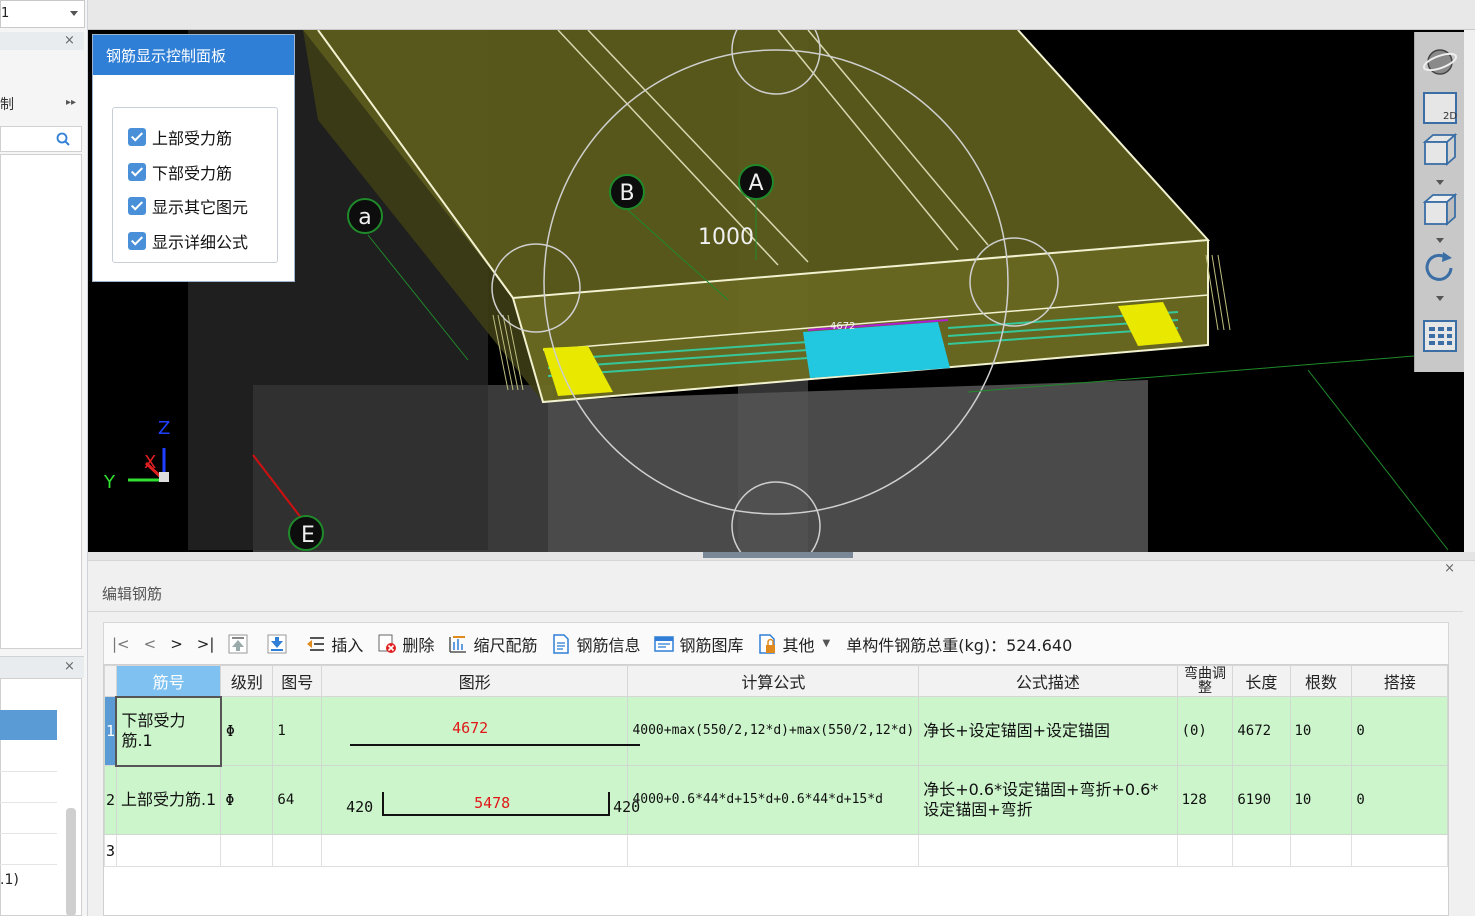  What do you see at coordinates (297, 850) in the screenshot?
I see `figure-number-cell` at bounding box center [297, 850].